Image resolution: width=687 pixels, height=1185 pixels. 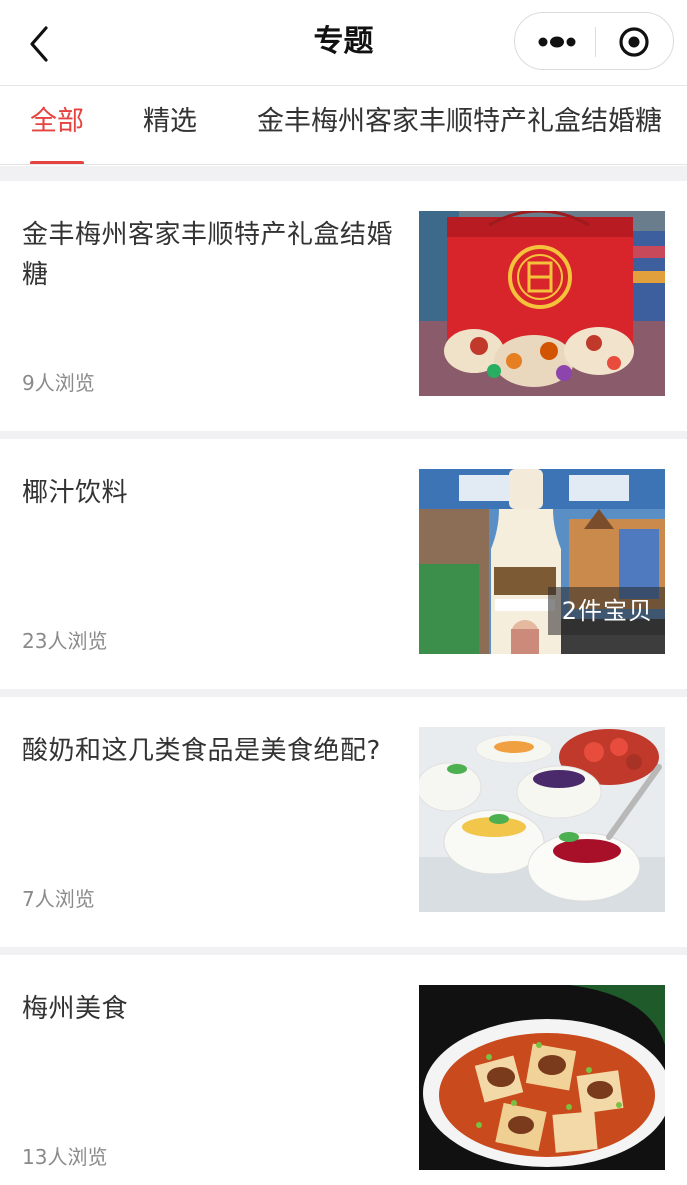 What do you see at coordinates (606, 611) in the screenshot?
I see `item-count-badge: 2件宝贝` at bounding box center [606, 611].